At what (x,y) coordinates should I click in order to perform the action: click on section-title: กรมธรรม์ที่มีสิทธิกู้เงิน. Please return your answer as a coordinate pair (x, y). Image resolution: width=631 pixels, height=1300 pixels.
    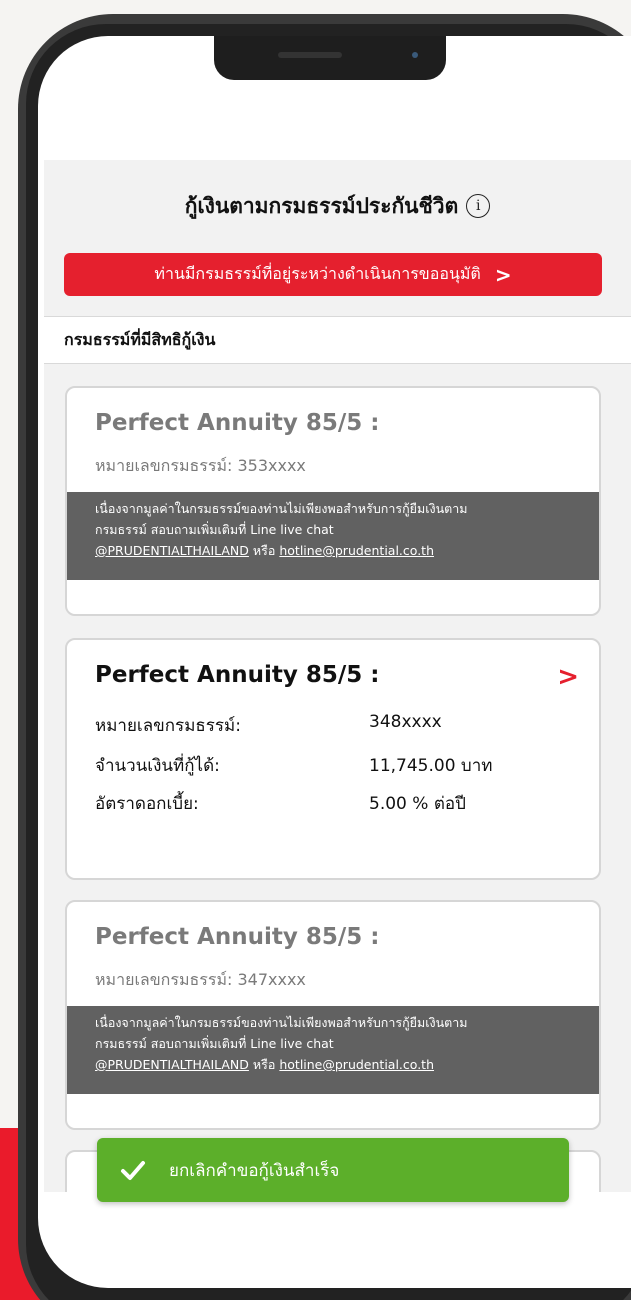
    Looking at the image, I should click on (337, 340).